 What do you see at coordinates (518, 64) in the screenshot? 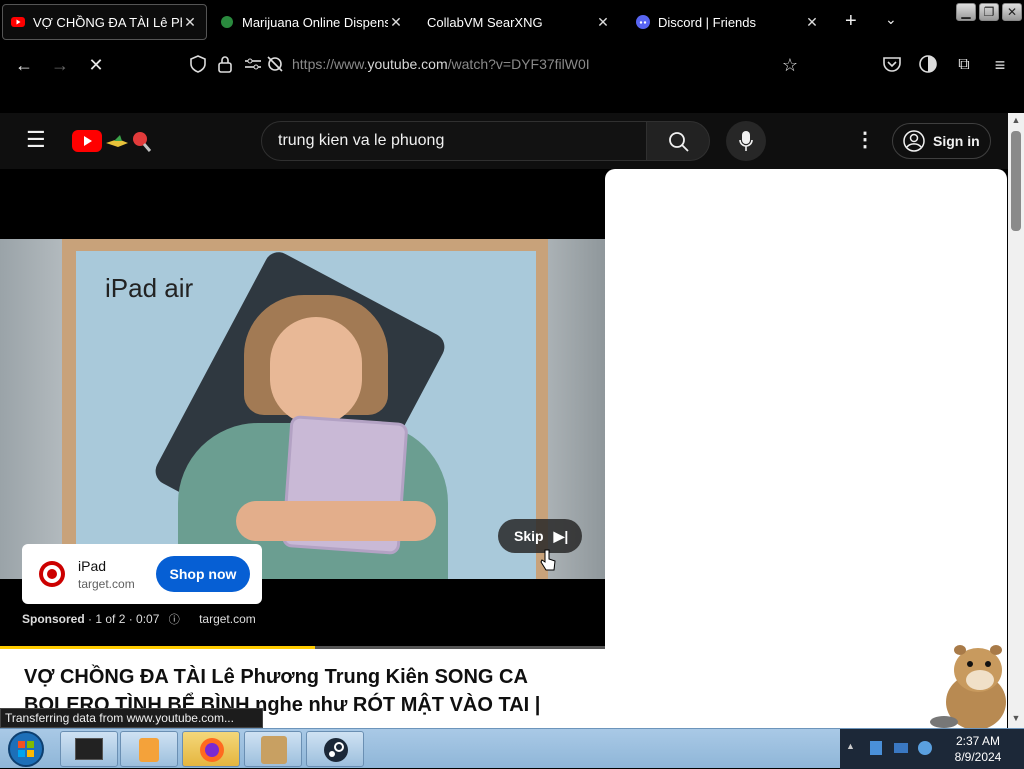
I see `url-path: /watch?v=DYF37filW0I` at bounding box center [518, 64].